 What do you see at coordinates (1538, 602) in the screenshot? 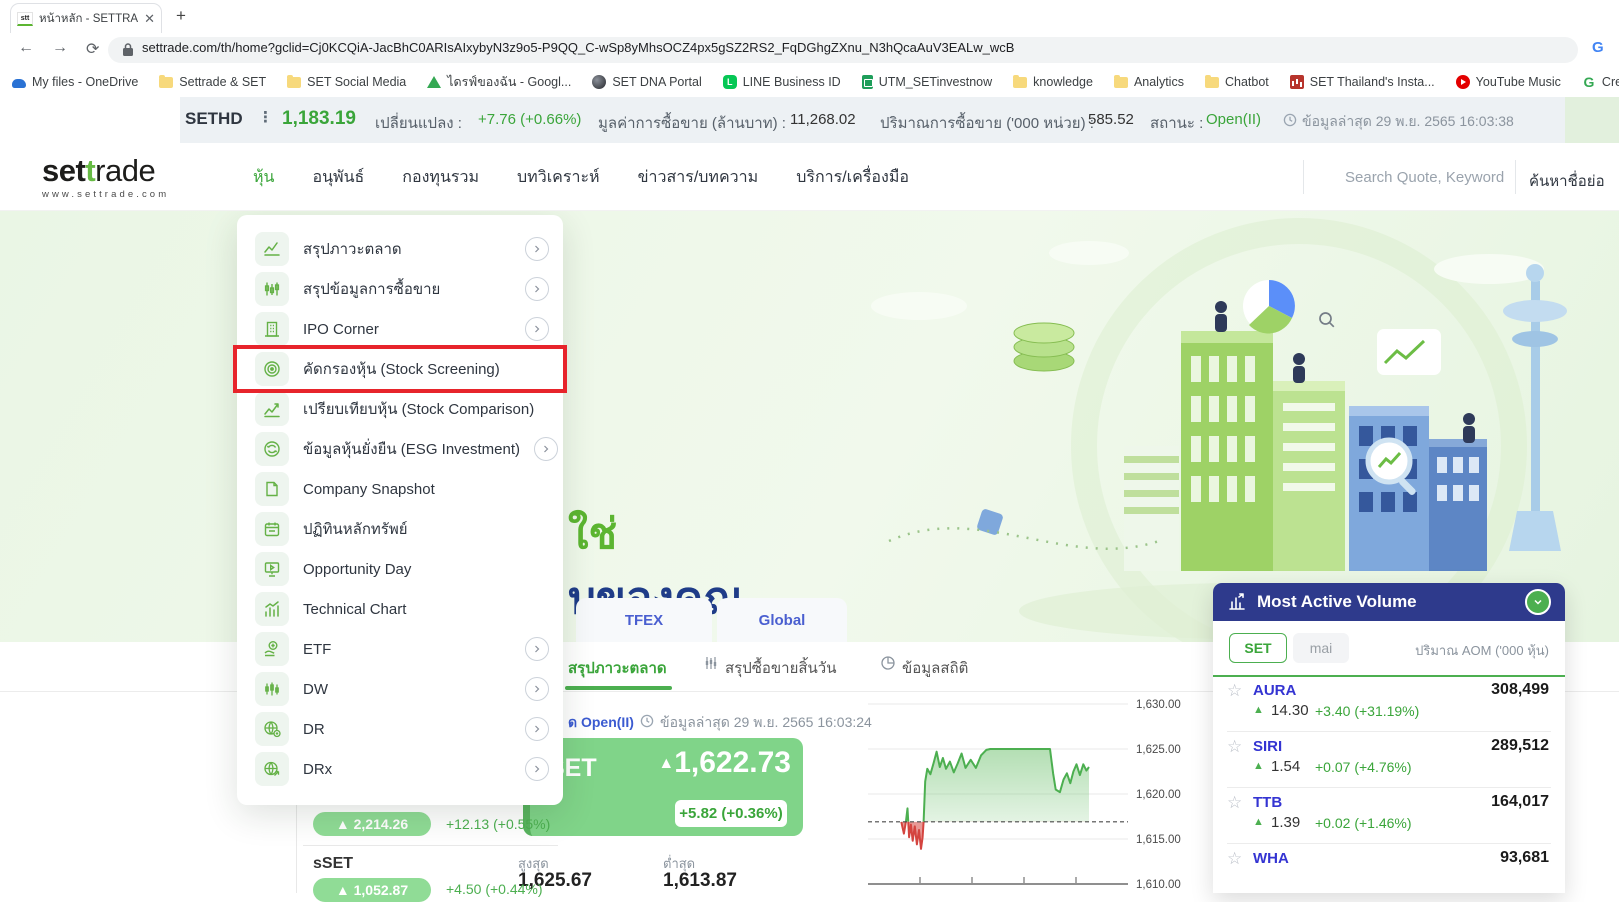
I see `collapse-widget-button` at bounding box center [1538, 602].